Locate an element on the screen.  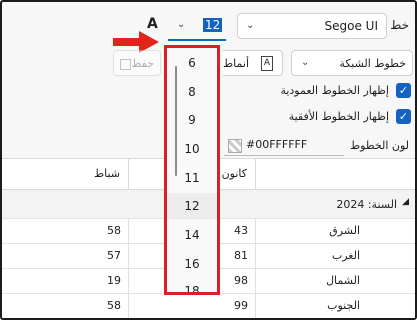
font-color-button: A is located at coordinates (152, 24).